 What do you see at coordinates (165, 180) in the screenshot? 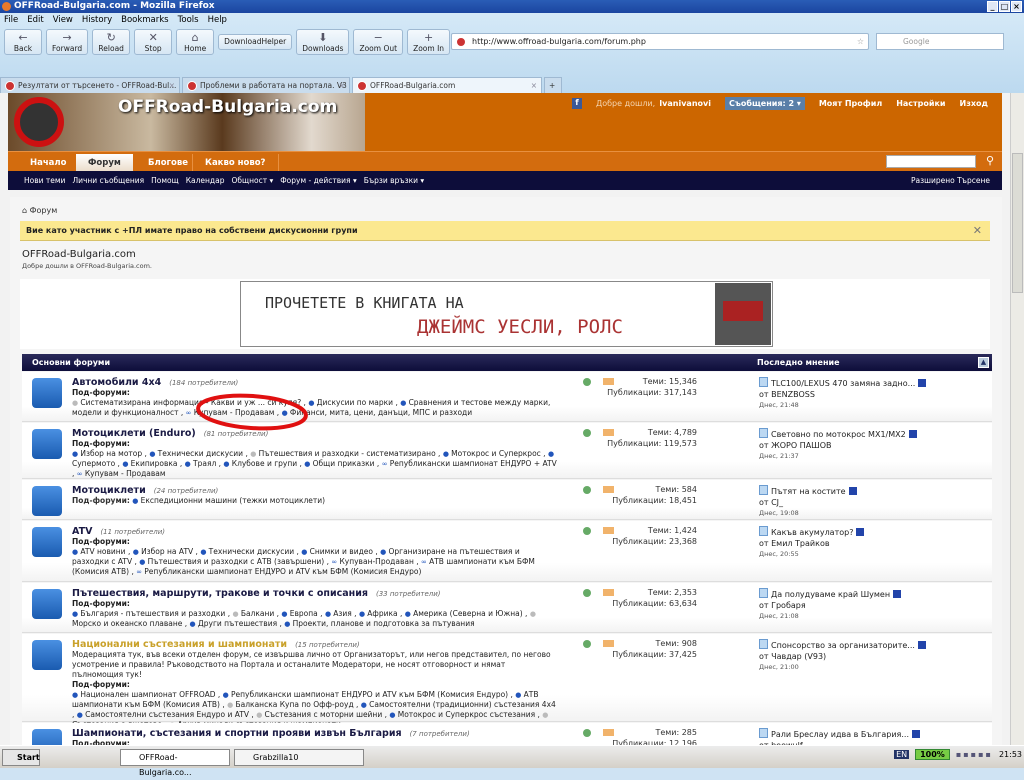
I see `subnav-item: Помощ` at bounding box center [165, 180].